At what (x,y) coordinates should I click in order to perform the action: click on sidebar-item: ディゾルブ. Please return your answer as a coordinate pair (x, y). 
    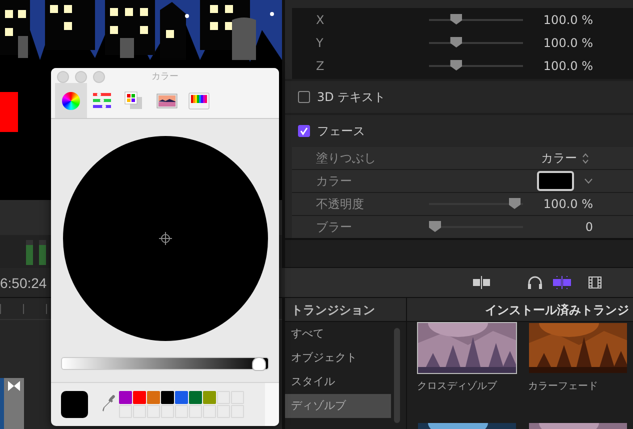
    Looking at the image, I should click on (338, 406).